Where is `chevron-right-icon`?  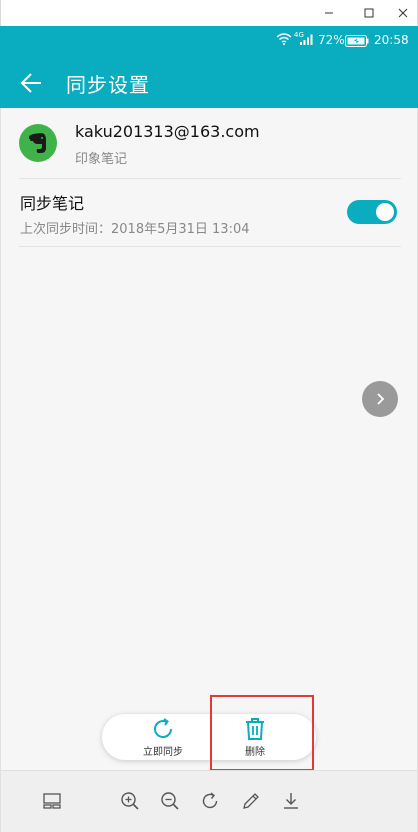
chevron-right-icon is located at coordinates (381, 399).